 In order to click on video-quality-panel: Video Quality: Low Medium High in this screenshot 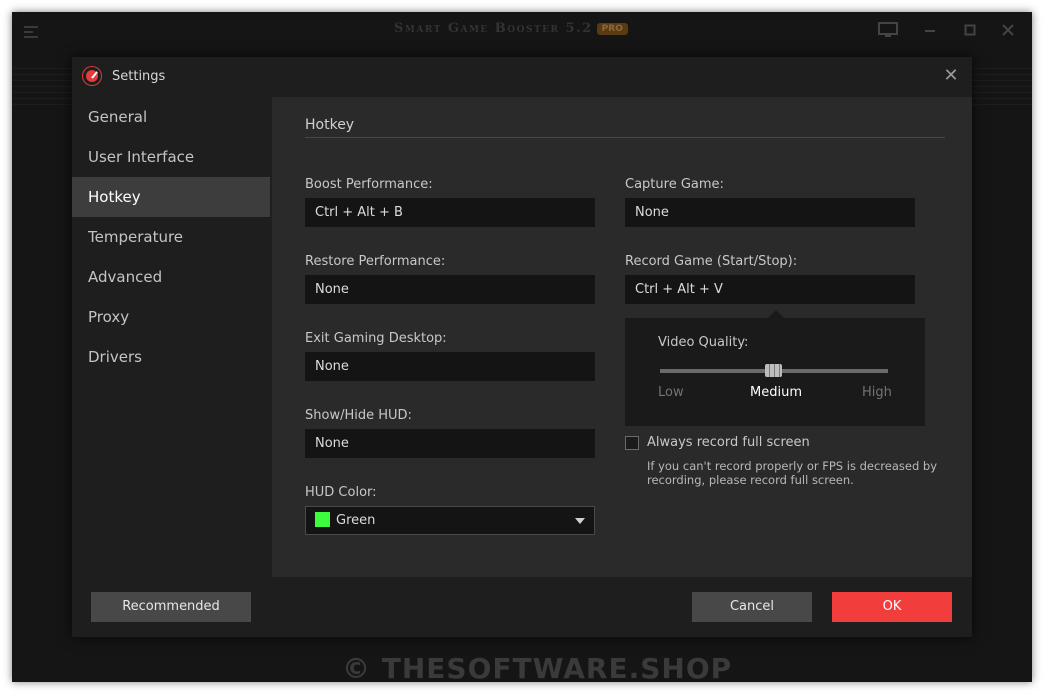, I will do `click(775, 368)`.